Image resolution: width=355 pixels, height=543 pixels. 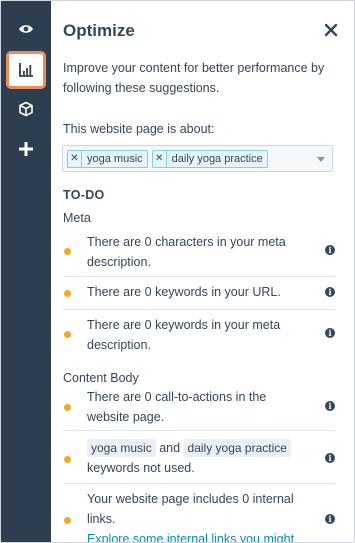 I want to click on rail-button-add, so click(x=26, y=149).